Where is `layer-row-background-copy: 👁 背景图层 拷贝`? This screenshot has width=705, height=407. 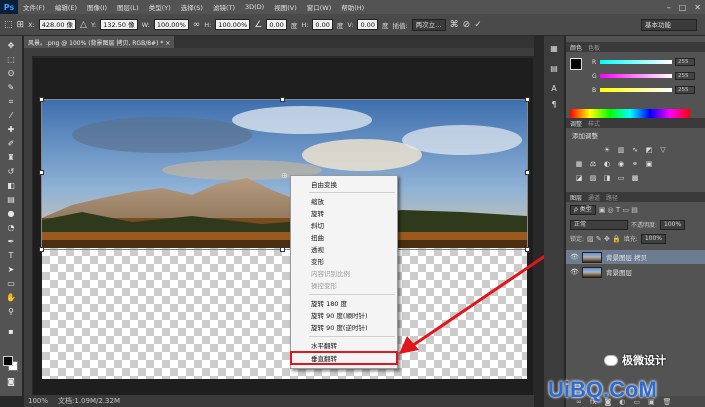
layer-row-background-copy: 👁 背景图层 拷贝 is located at coordinates (635, 257).